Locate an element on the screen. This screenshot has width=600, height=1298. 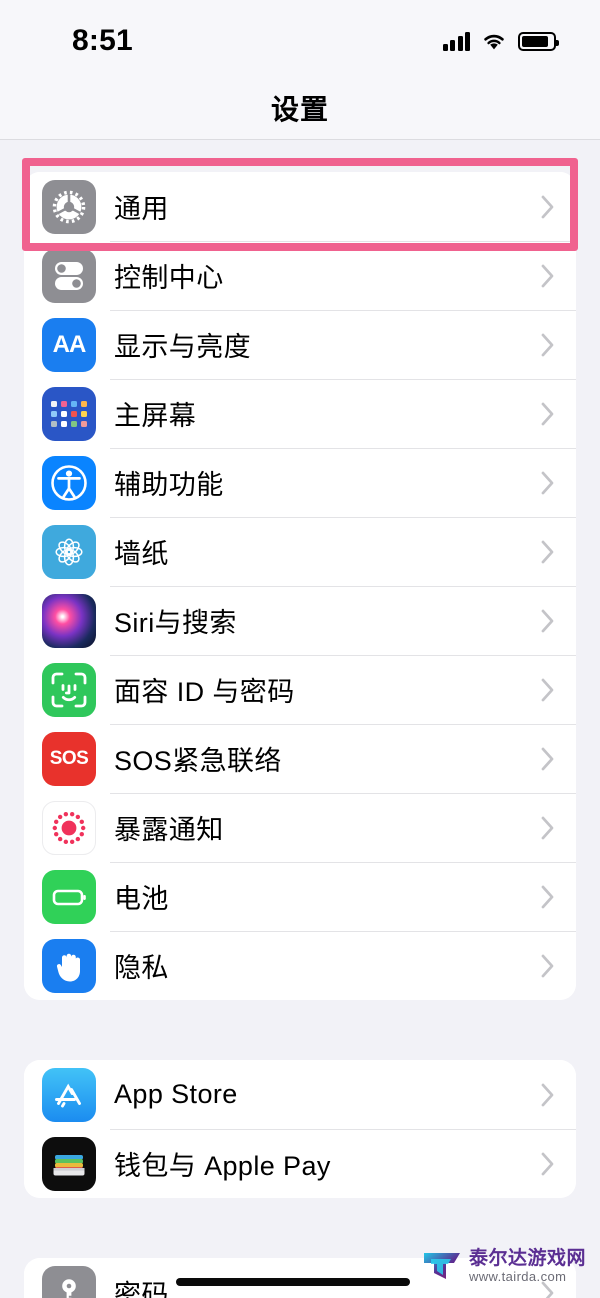
settings-row-label: 电池 is located at coordinates (141, 899).